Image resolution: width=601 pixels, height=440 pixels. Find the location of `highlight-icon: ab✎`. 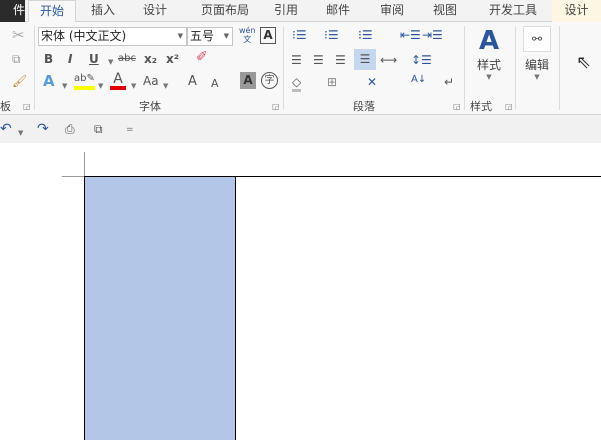

highlight-icon: ab✎ is located at coordinates (84, 81).